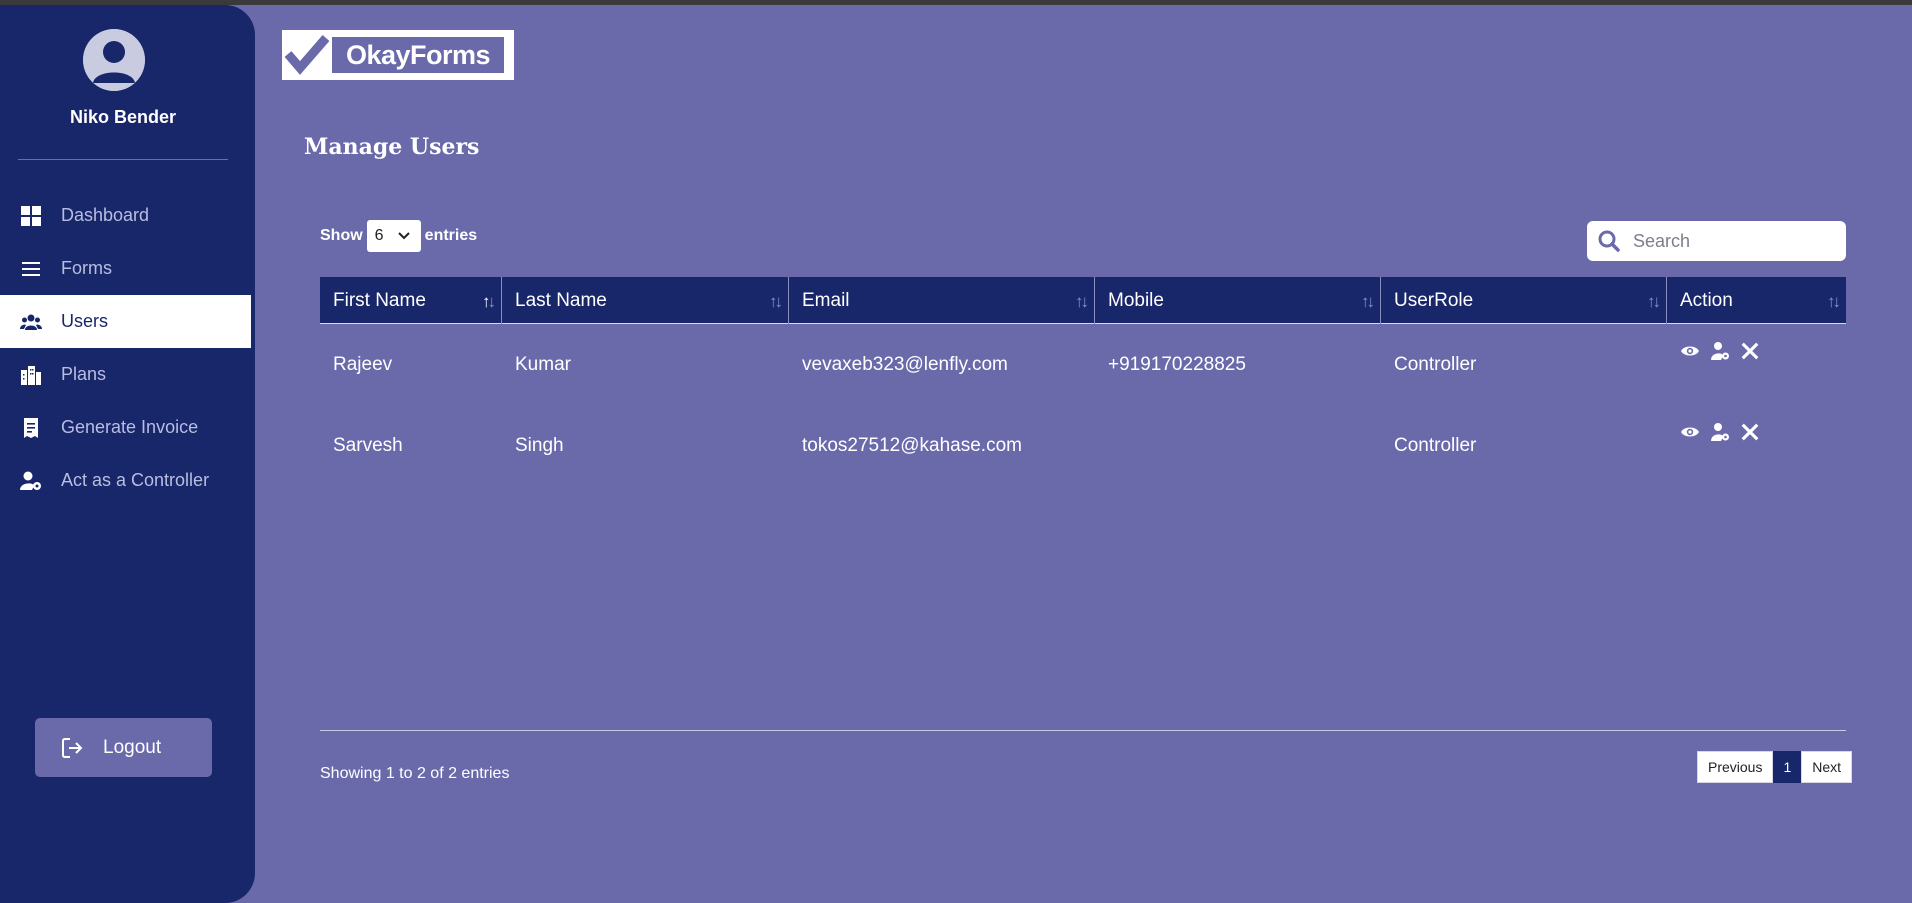 The image size is (1912, 903). I want to click on logout-icon, so click(72, 748).